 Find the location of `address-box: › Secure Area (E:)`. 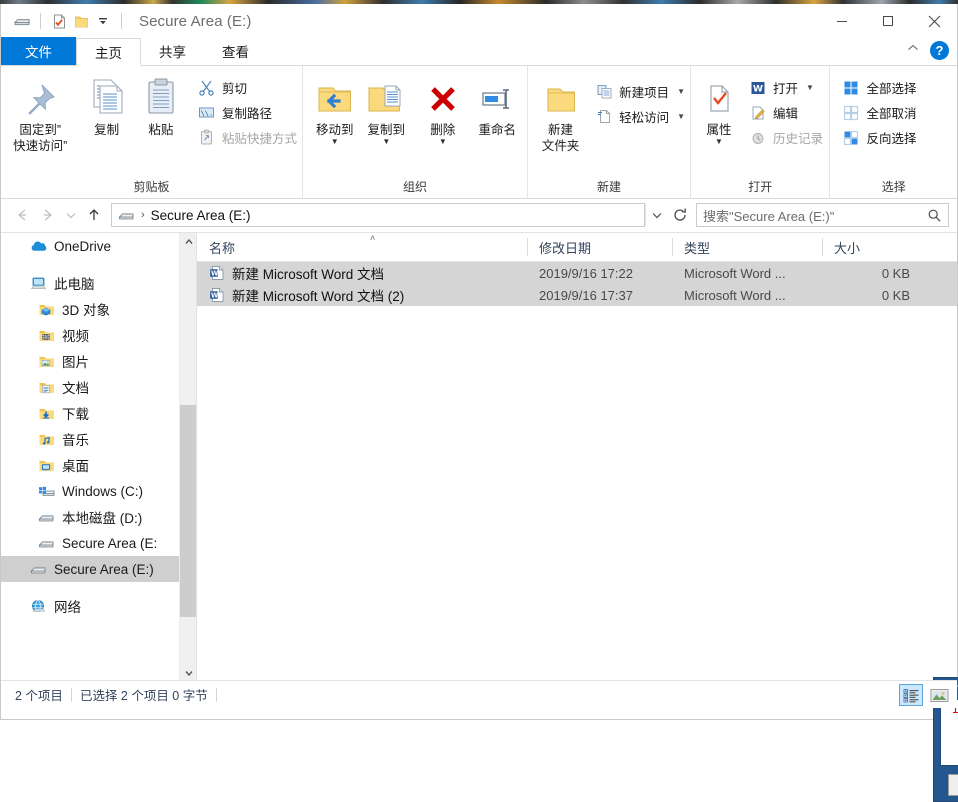

address-box: › Secure Area (E:) is located at coordinates (378, 215).